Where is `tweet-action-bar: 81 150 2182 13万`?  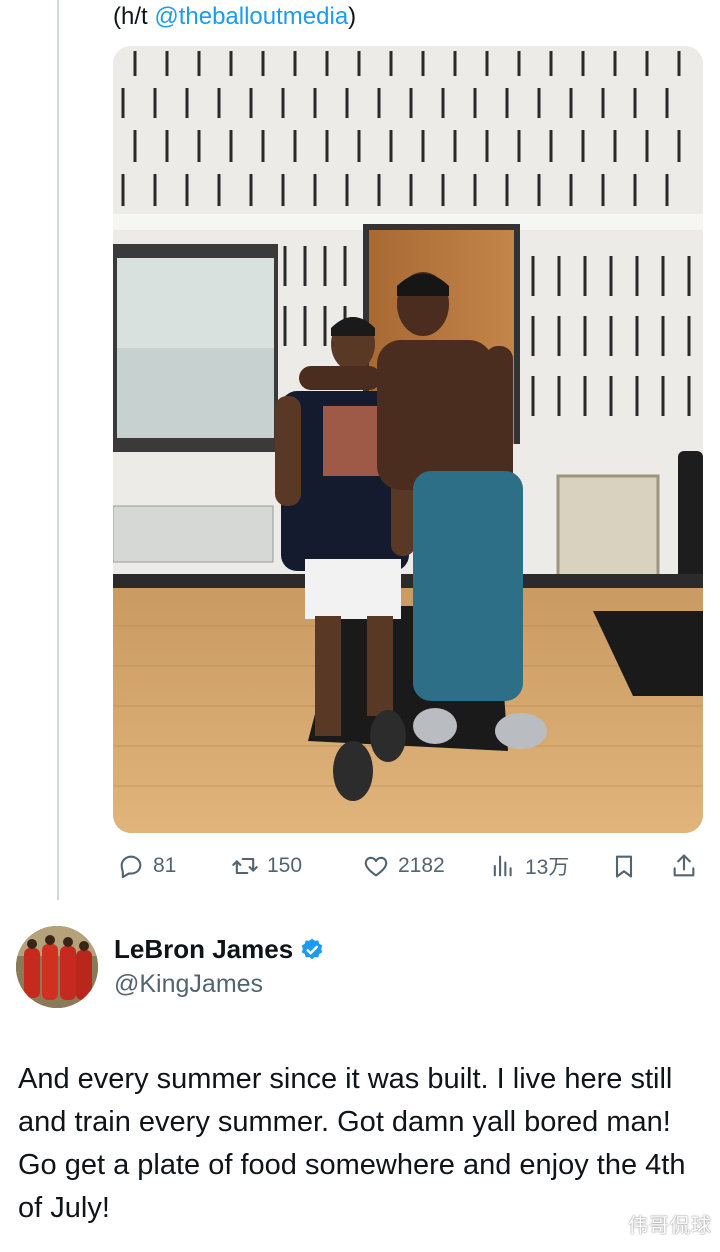 tweet-action-bar: 81 150 2182 13万 is located at coordinates (408, 866).